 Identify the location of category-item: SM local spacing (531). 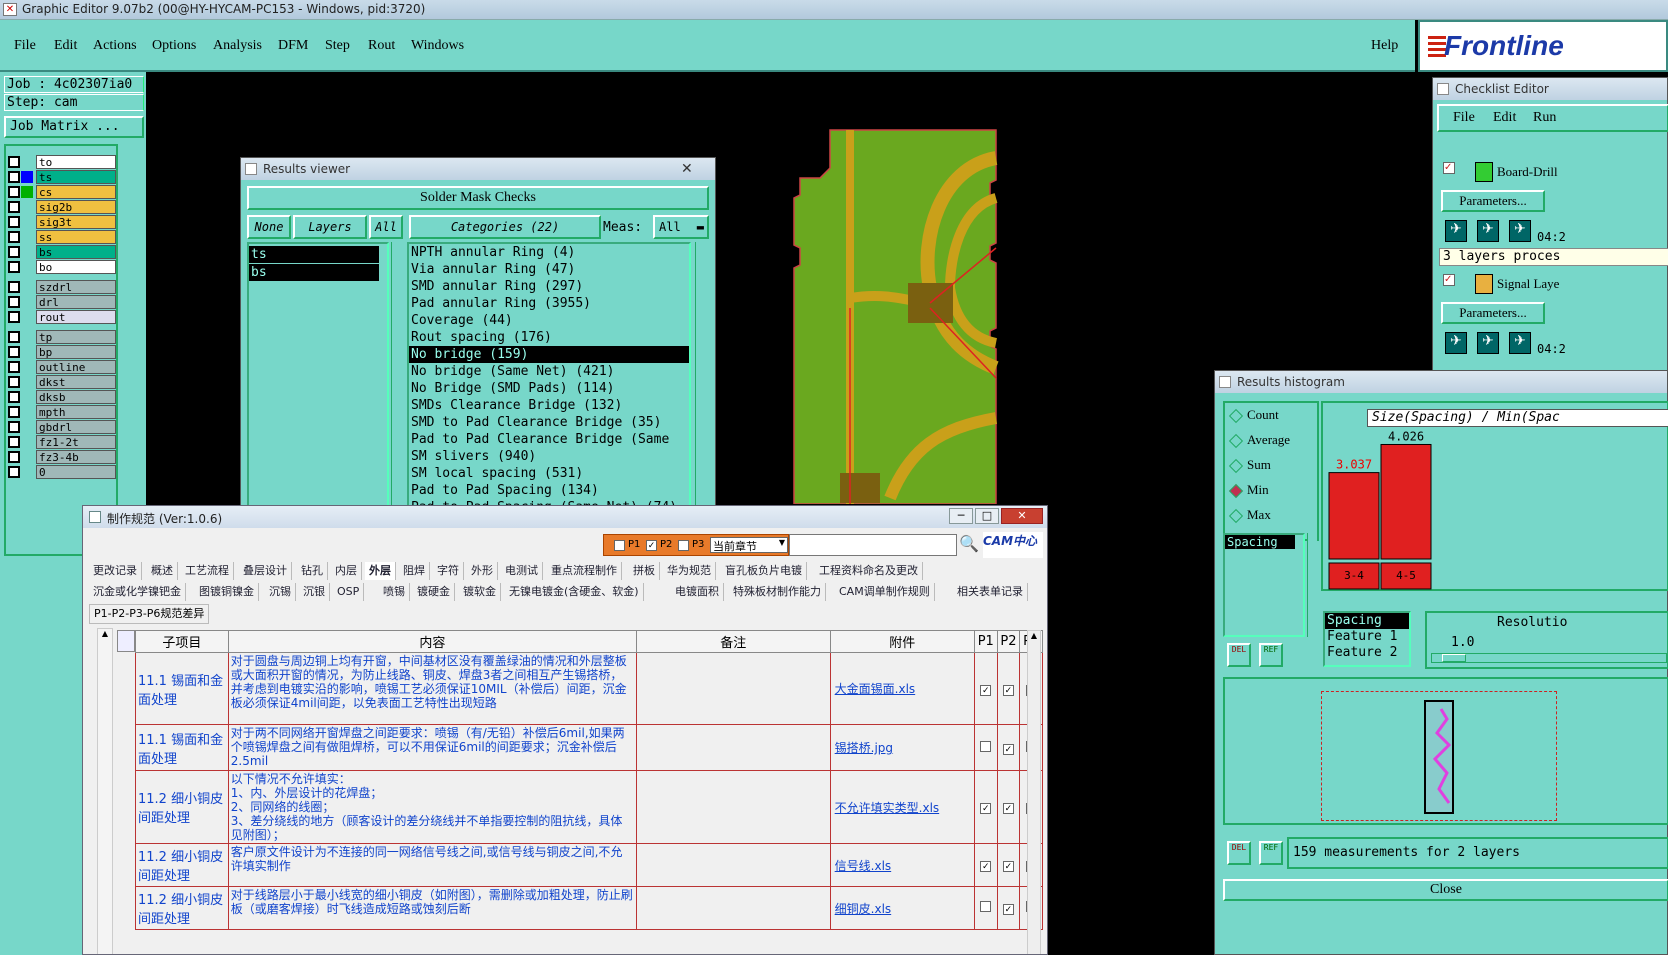
(549, 473).